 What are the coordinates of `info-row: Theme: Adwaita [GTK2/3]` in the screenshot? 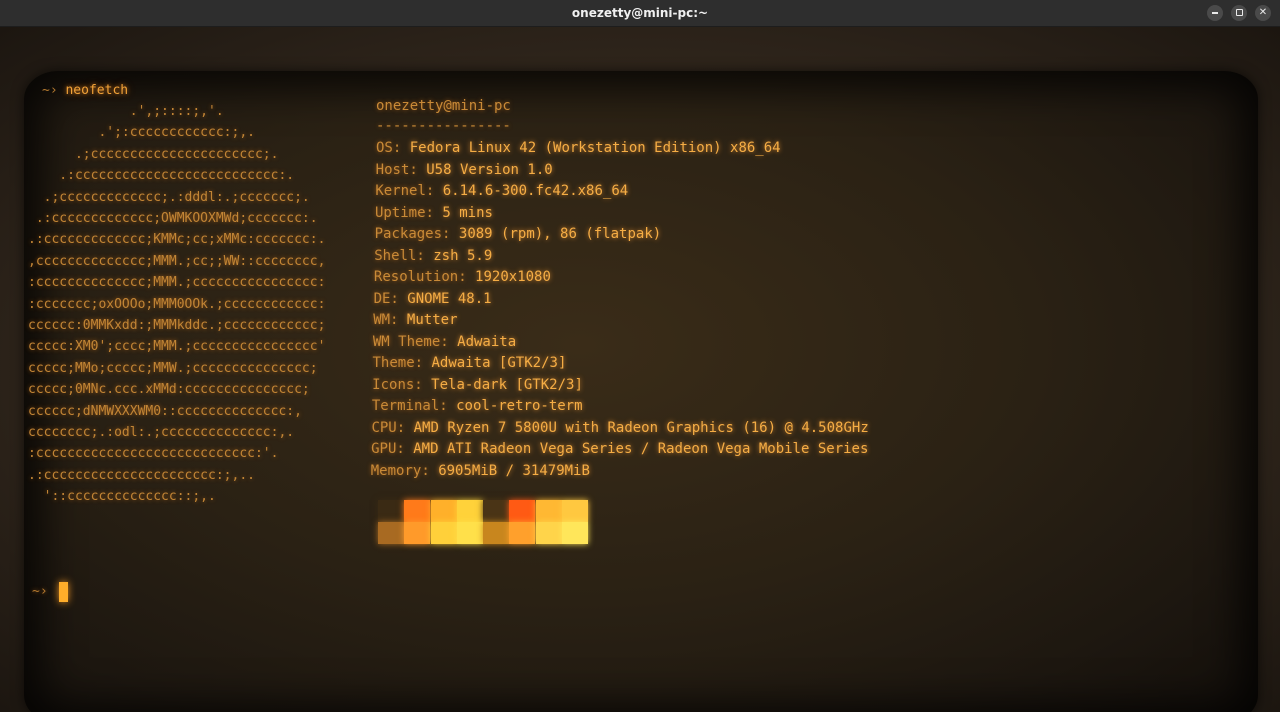 It's located at (470, 363).